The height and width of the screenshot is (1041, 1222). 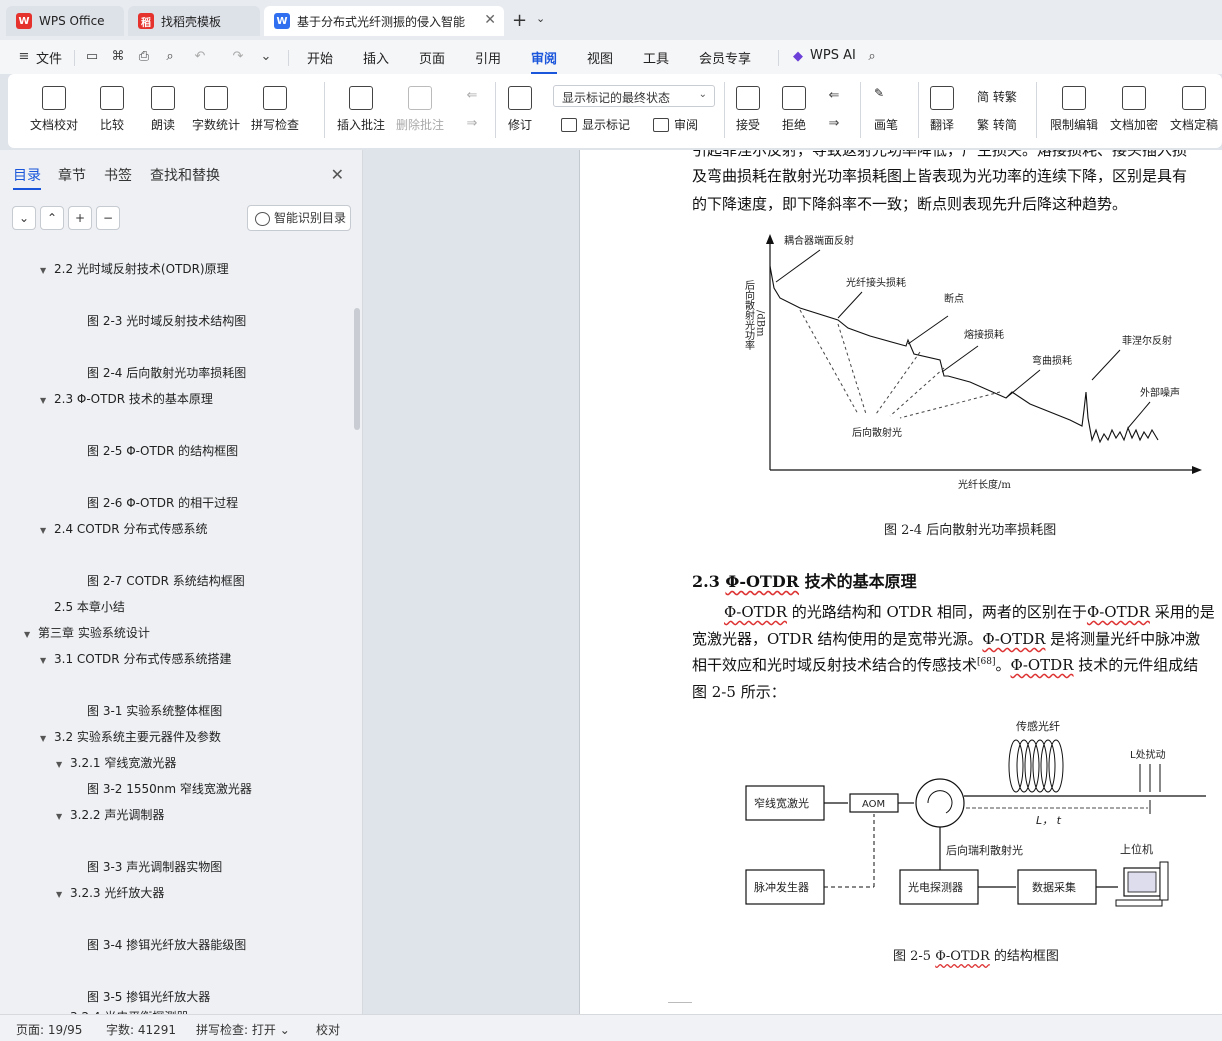 I want to click on toc-item-label: 3.2.2 声光调制器, so click(x=117, y=815).